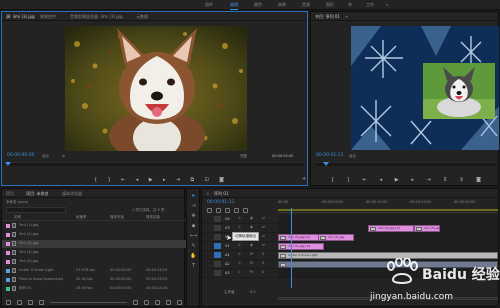 This screenshot has height=308, width=500. What do you see at coordinates (221, 194) in the screenshot?
I see `tab-sequence: 序列 01` at bounding box center [221, 194].